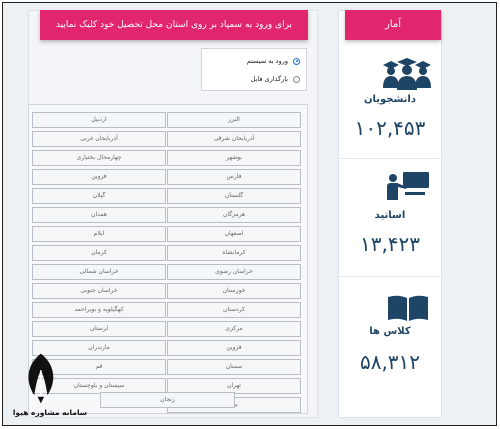 The image size is (500, 429). Describe the element at coordinates (234, 177) in the screenshot. I see `province-button: فارس` at that location.